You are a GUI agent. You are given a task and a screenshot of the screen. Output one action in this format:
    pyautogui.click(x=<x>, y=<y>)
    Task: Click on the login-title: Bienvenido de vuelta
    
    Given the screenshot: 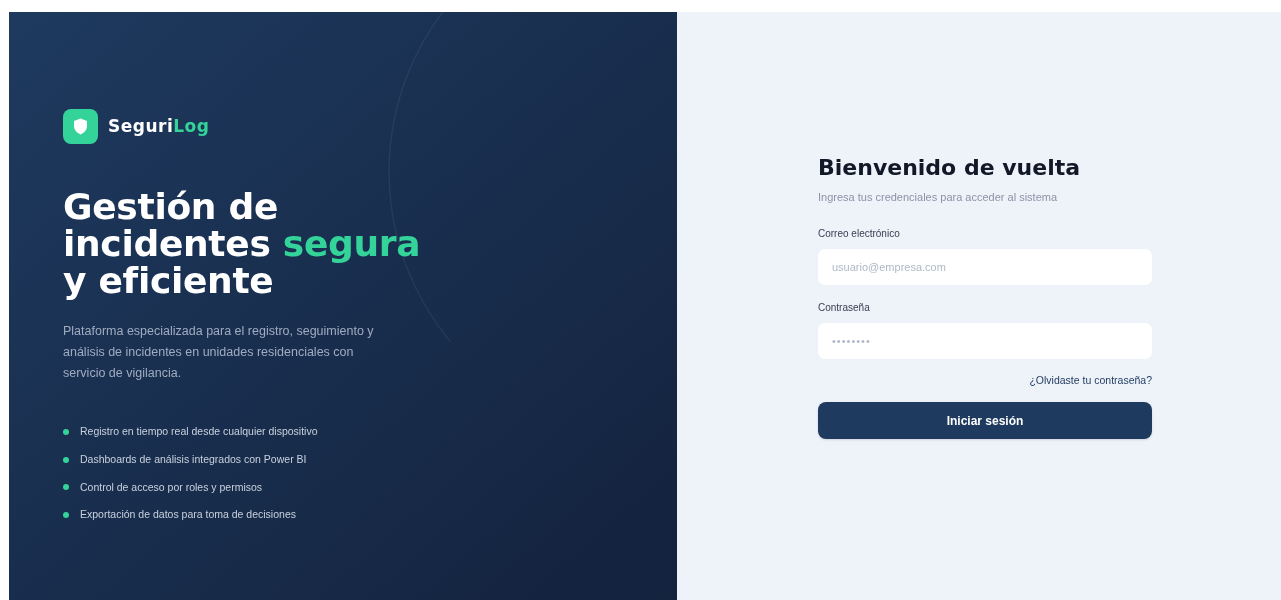 What is the action you would take?
    pyautogui.click(x=950, y=168)
    